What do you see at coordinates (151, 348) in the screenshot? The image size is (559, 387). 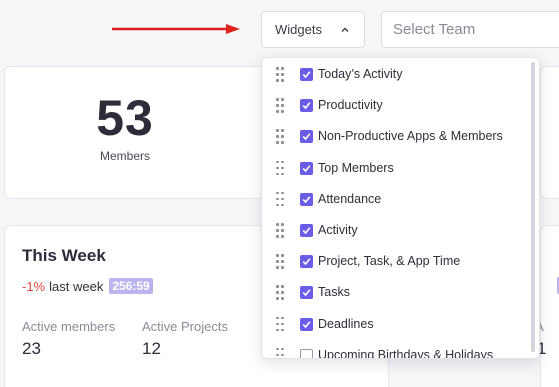 I see `active-projects-value: 12` at bounding box center [151, 348].